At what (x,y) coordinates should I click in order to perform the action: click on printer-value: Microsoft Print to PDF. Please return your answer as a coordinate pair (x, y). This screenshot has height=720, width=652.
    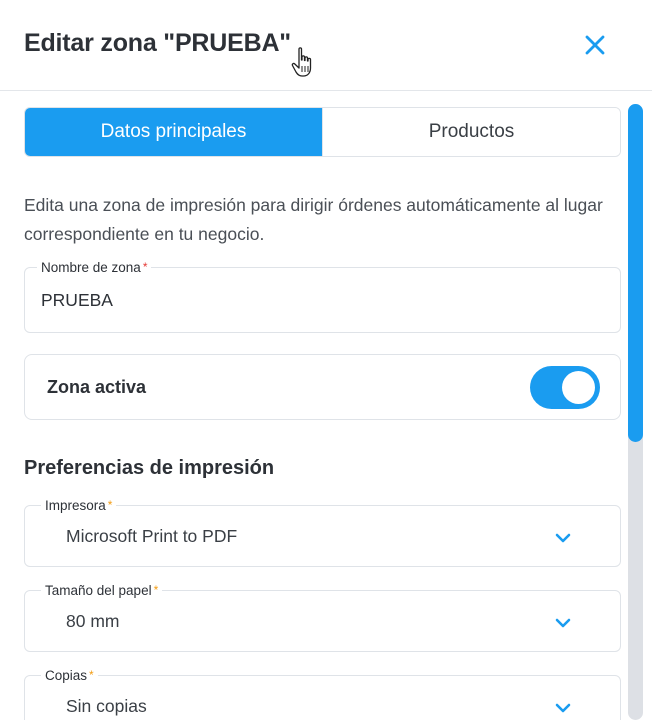
    Looking at the image, I should click on (152, 536).